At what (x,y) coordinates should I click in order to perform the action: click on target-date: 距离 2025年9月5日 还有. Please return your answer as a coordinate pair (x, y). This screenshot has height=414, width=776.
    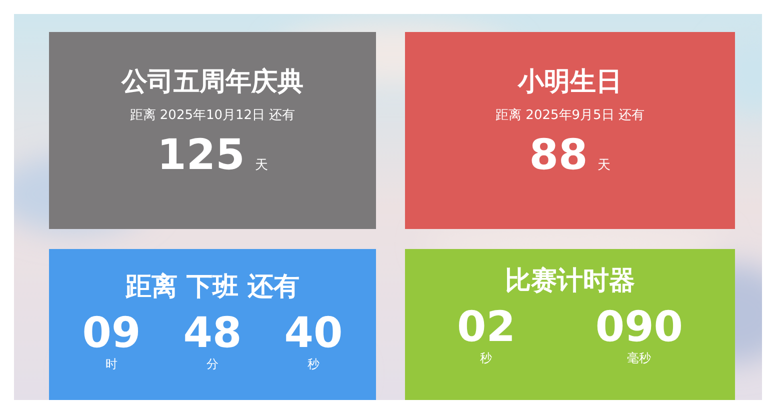
    Looking at the image, I should click on (570, 116).